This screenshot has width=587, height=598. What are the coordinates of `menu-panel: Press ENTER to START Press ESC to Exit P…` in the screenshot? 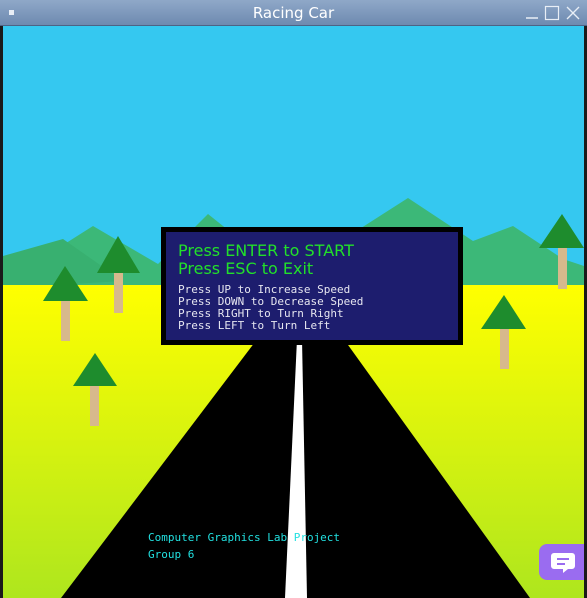 It's located at (312, 286).